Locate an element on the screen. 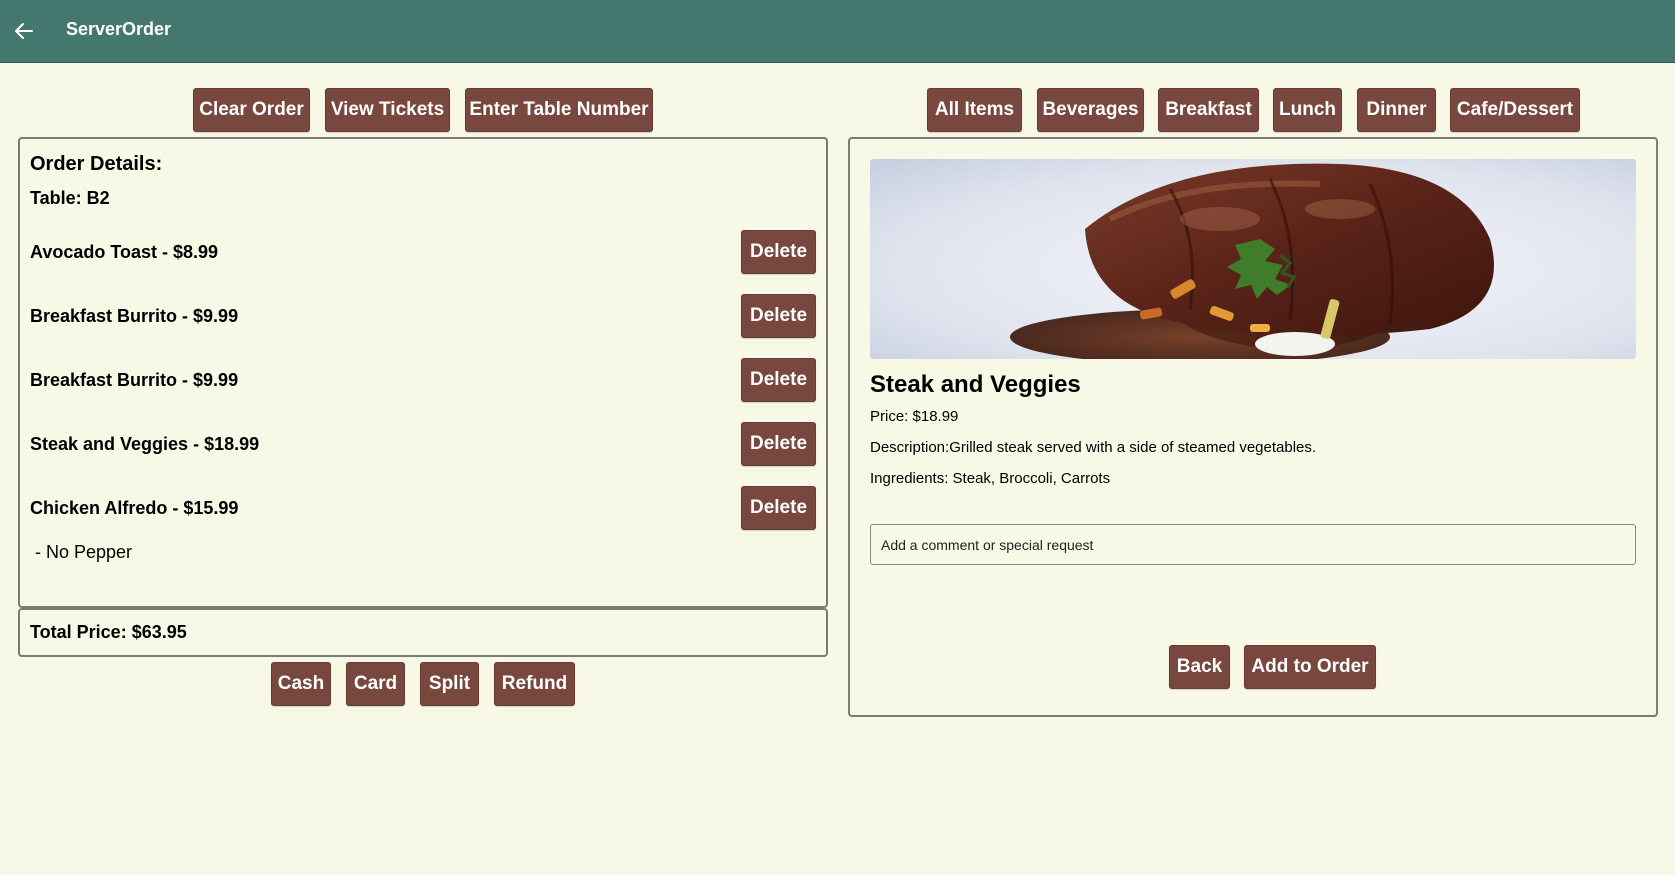 Image resolution: width=1675 pixels, height=875 pixels. food-image is located at coordinates (1253, 259).